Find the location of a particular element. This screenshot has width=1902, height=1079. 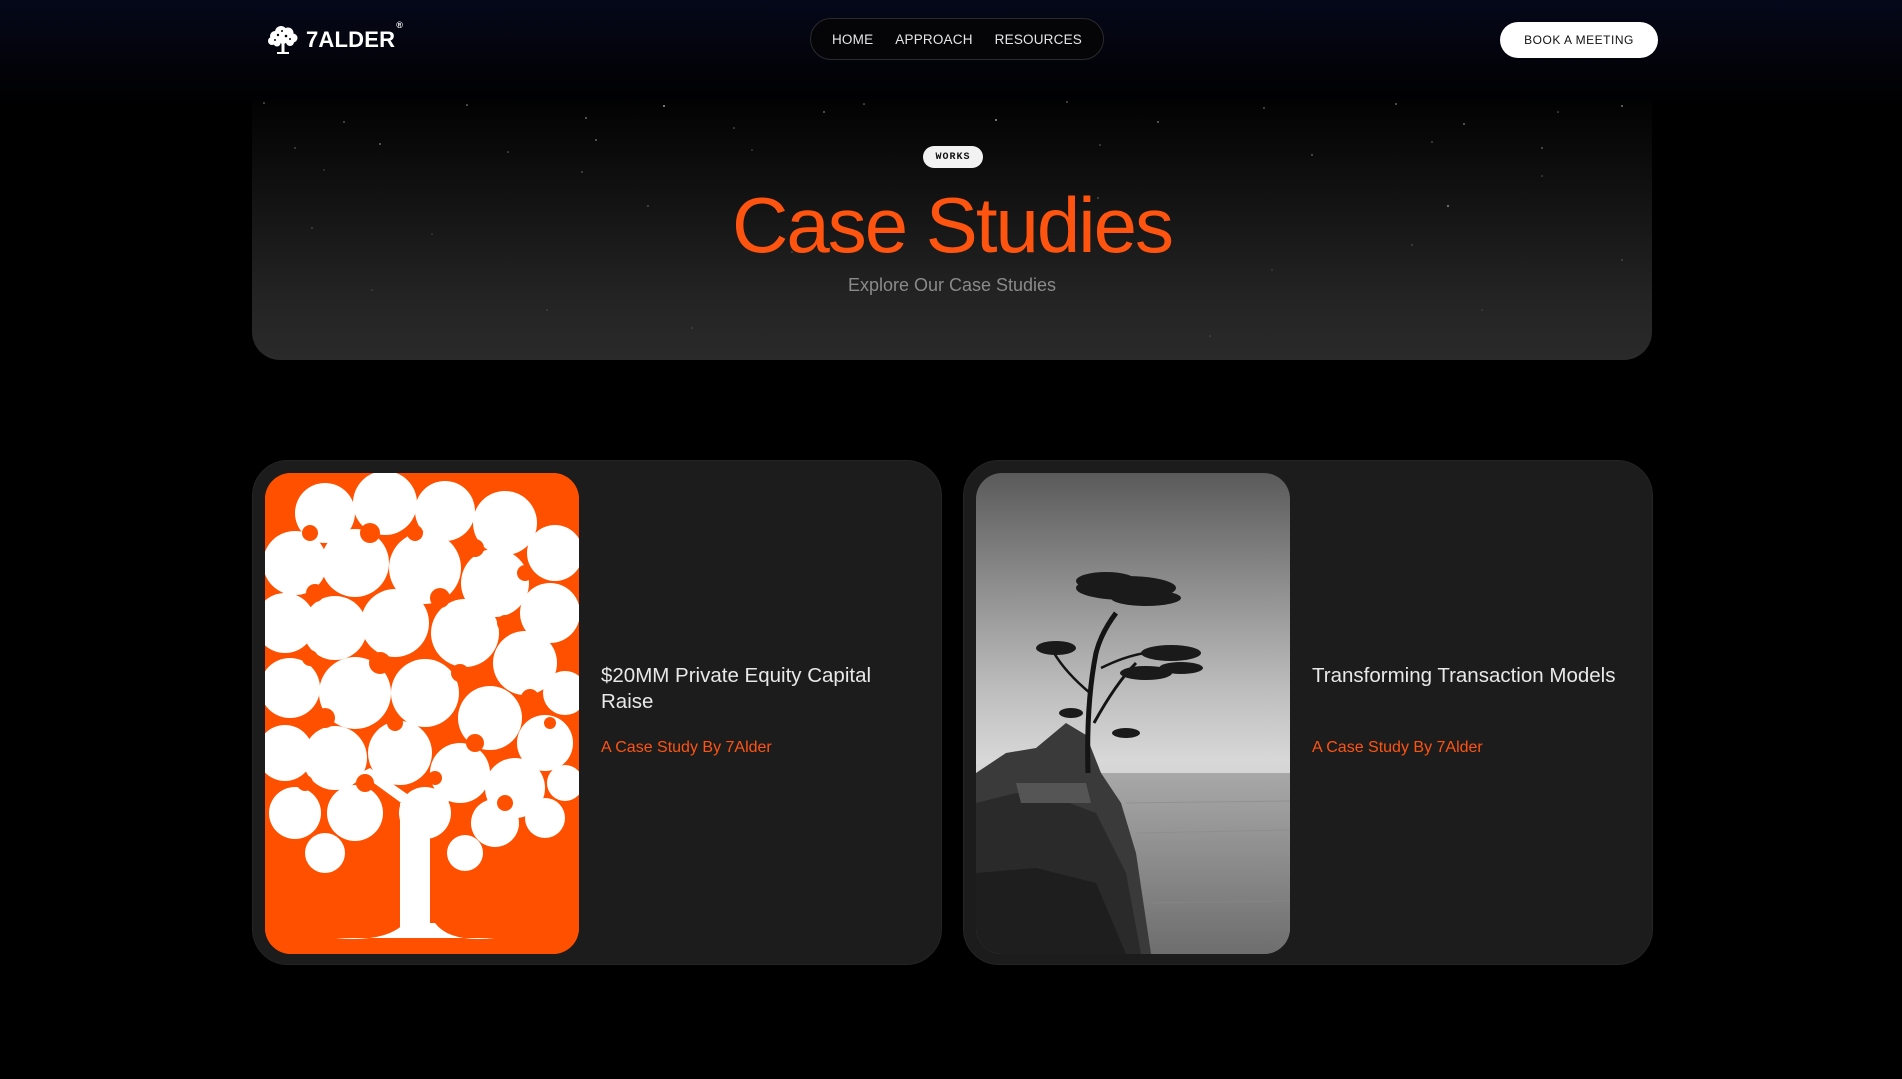

main-nav: HOME APPROACH RESOURCES is located at coordinates (957, 39).